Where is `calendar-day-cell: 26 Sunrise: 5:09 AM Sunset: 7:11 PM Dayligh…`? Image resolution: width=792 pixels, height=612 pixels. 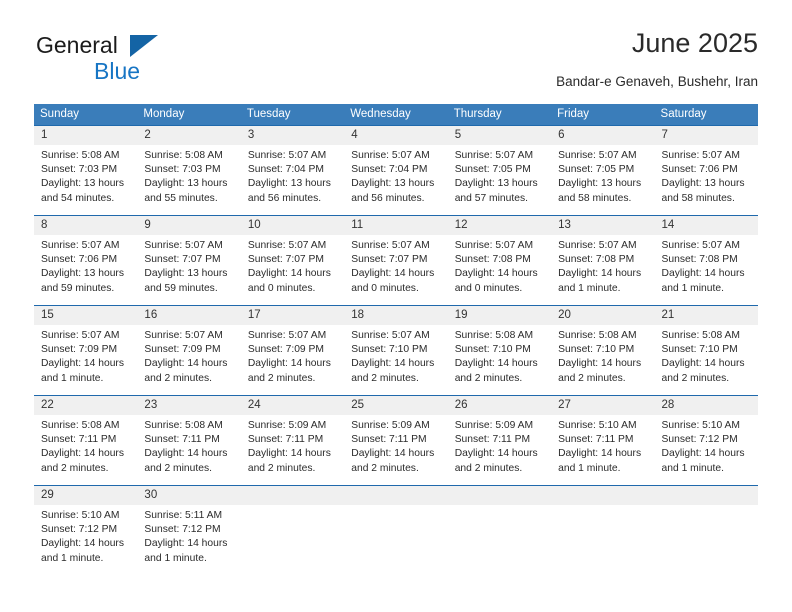 calendar-day-cell: 26 Sunrise: 5:09 AM Sunset: 7:11 PM Dayligh… is located at coordinates (499, 440).